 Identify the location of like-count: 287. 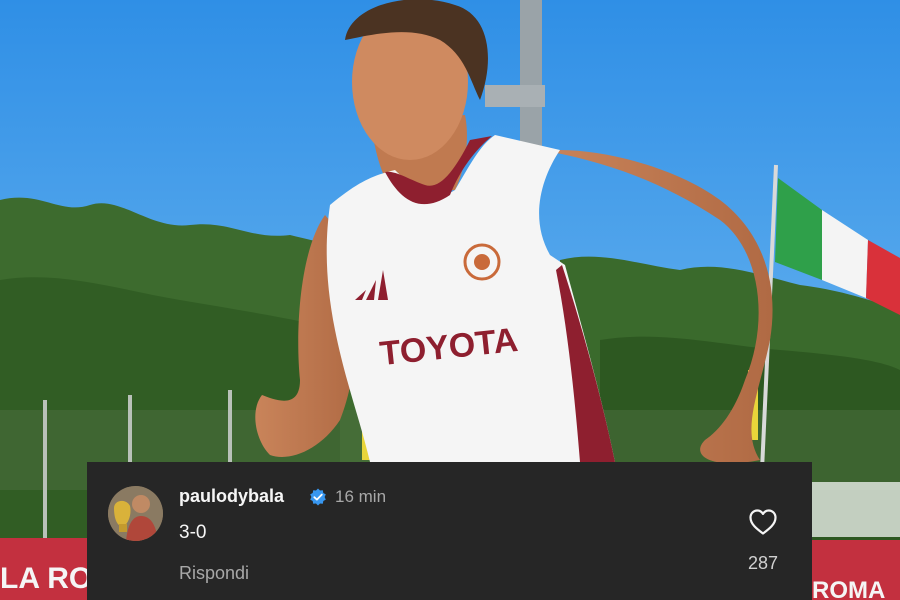
(763, 563).